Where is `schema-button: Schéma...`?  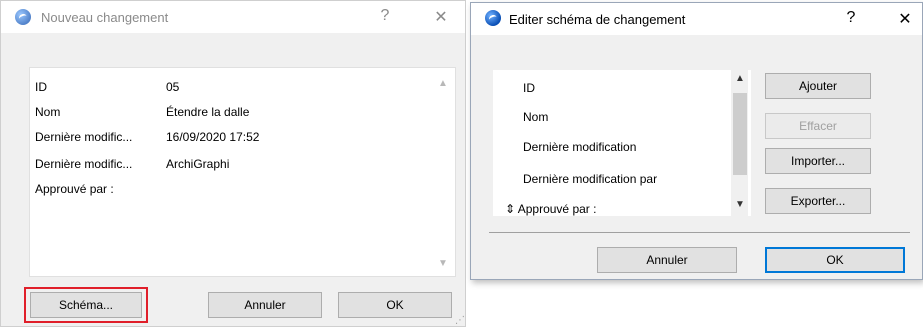
schema-button: Schéma... is located at coordinates (86, 305).